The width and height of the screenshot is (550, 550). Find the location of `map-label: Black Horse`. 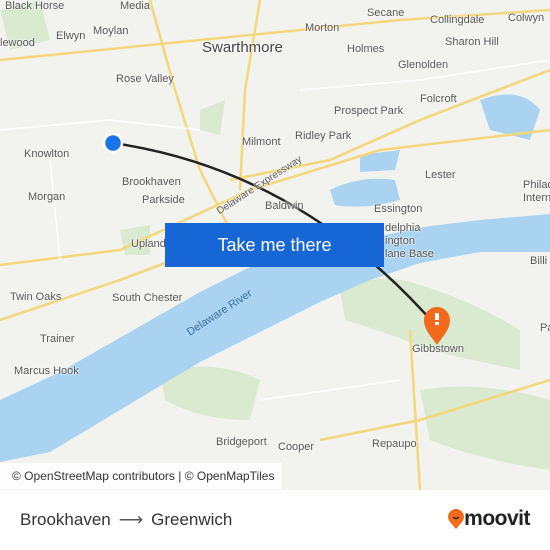

map-label: Black Horse is located at coordinates (35, 6).